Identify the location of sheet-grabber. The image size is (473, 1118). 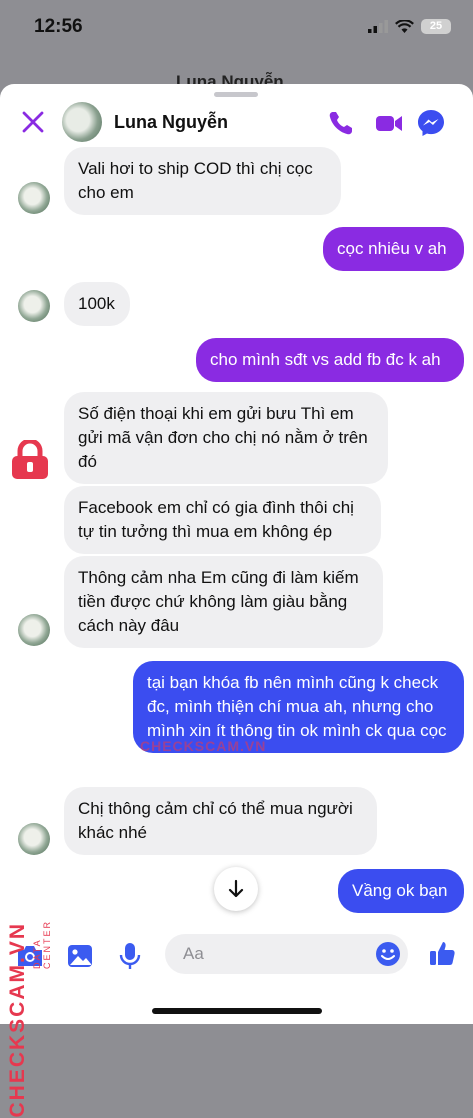
(236, 94).